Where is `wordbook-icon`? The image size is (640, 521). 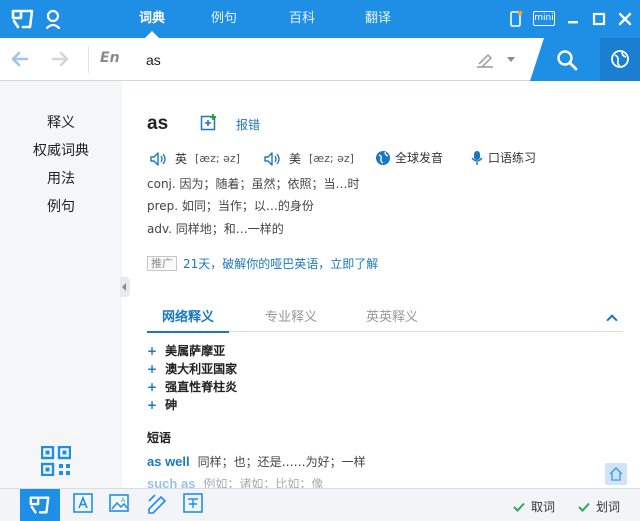 wordbook-icon is located at coordinates (157, 503).